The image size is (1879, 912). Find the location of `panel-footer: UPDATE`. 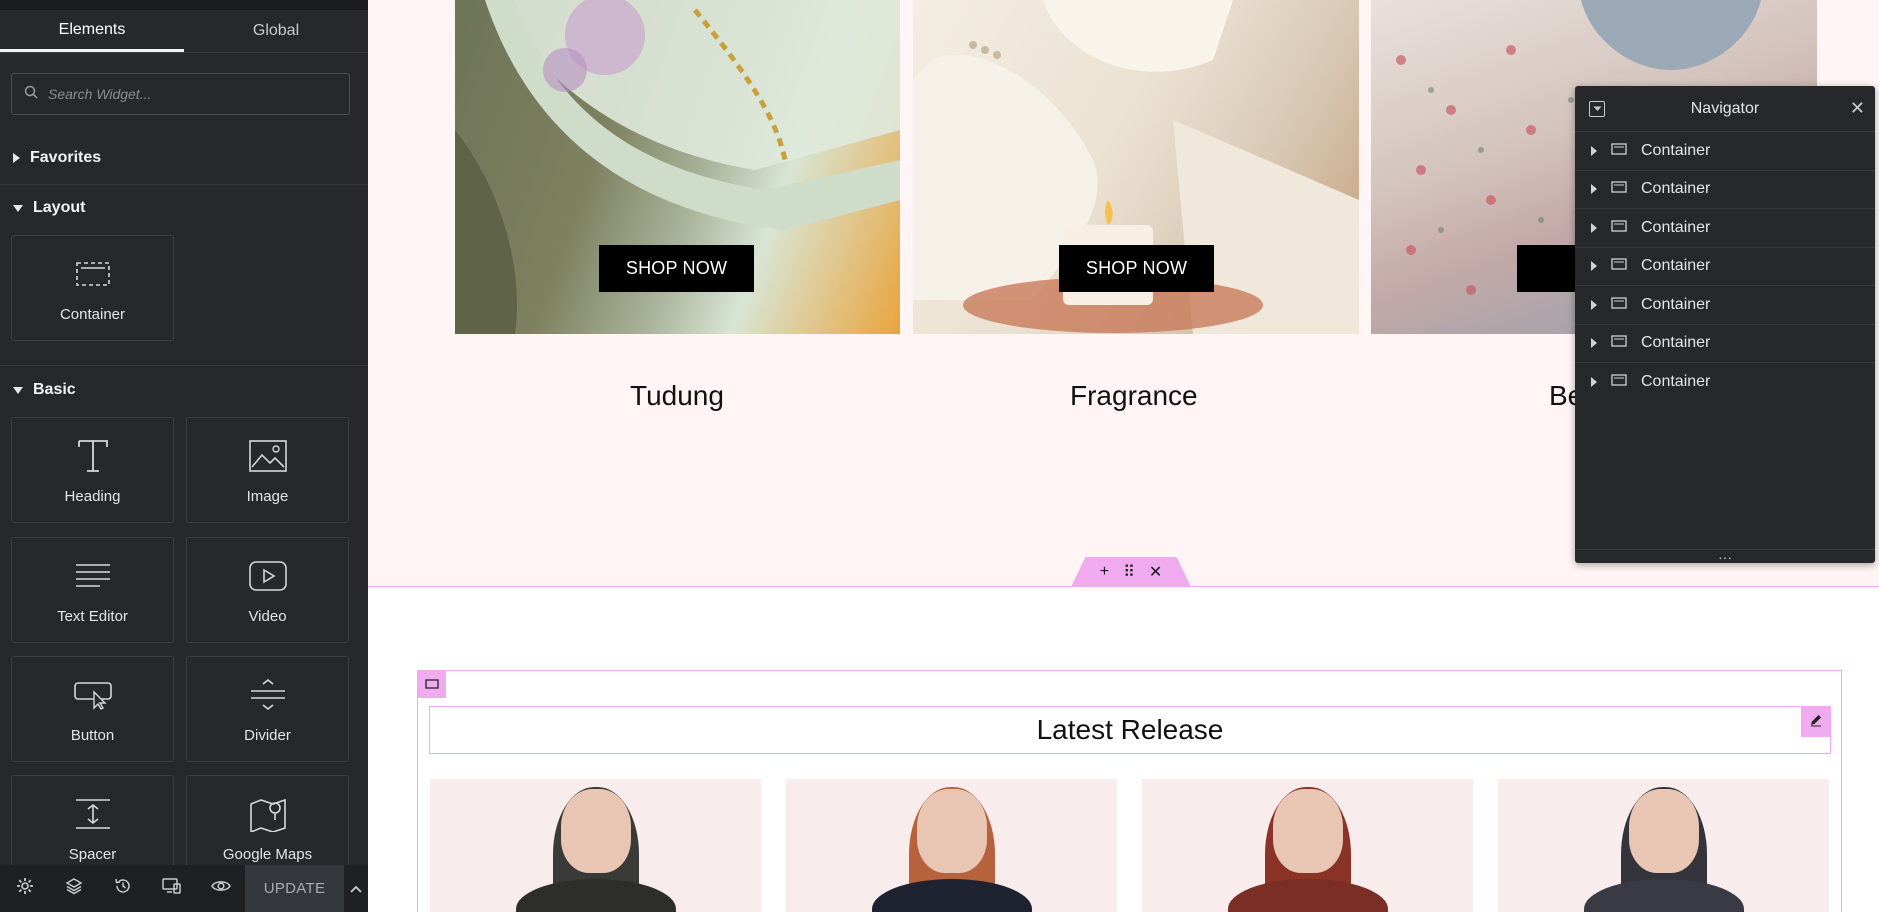

panel-footer: UPDATE is located at coordinates (184, 888).